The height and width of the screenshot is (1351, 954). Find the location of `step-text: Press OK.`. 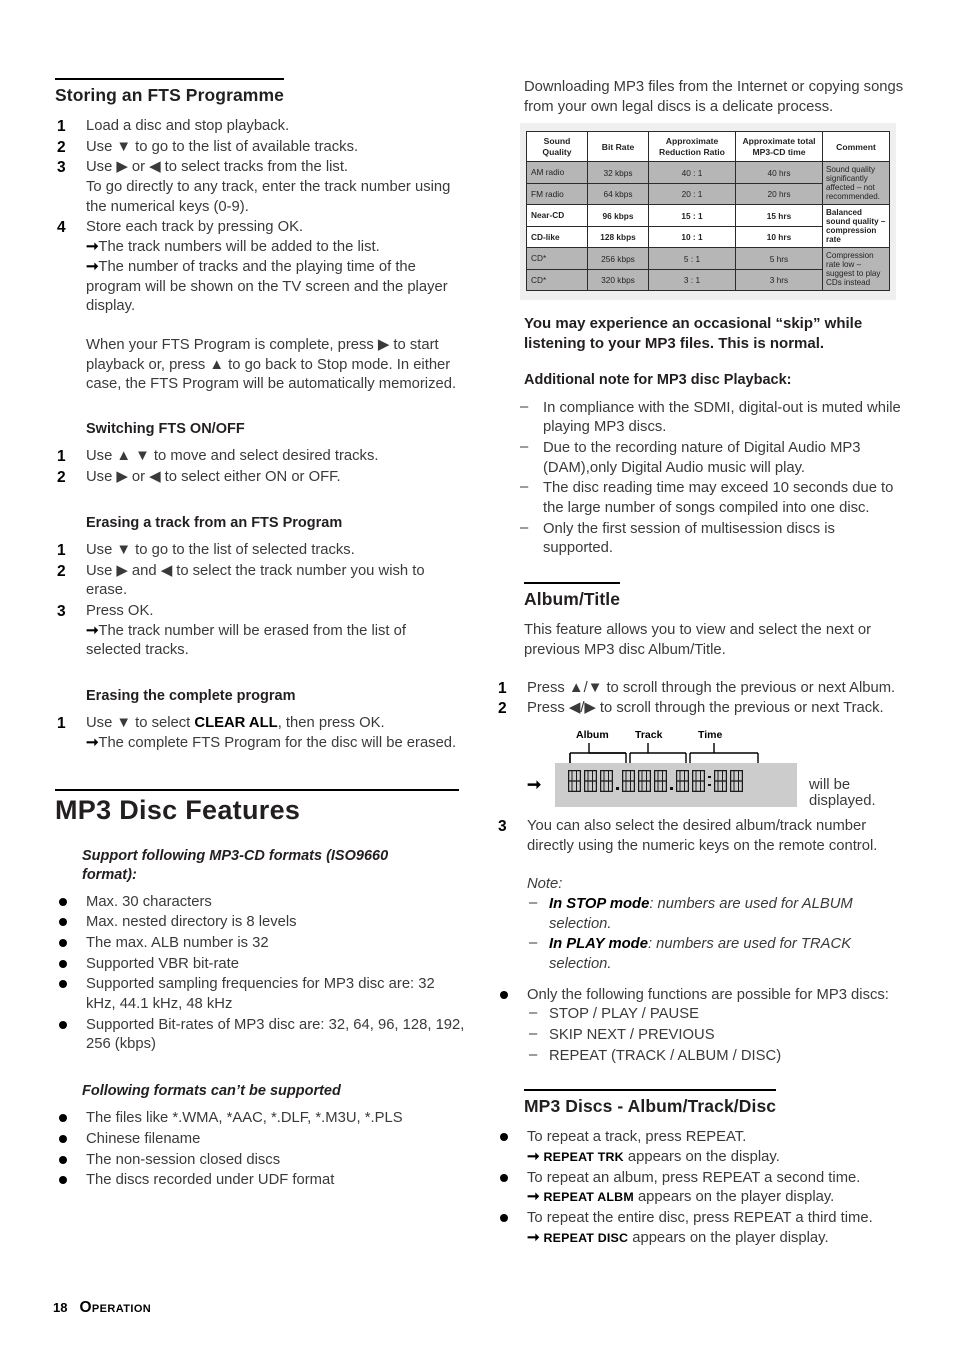

step-text: Press OK. is located at coordinates (120, 611).